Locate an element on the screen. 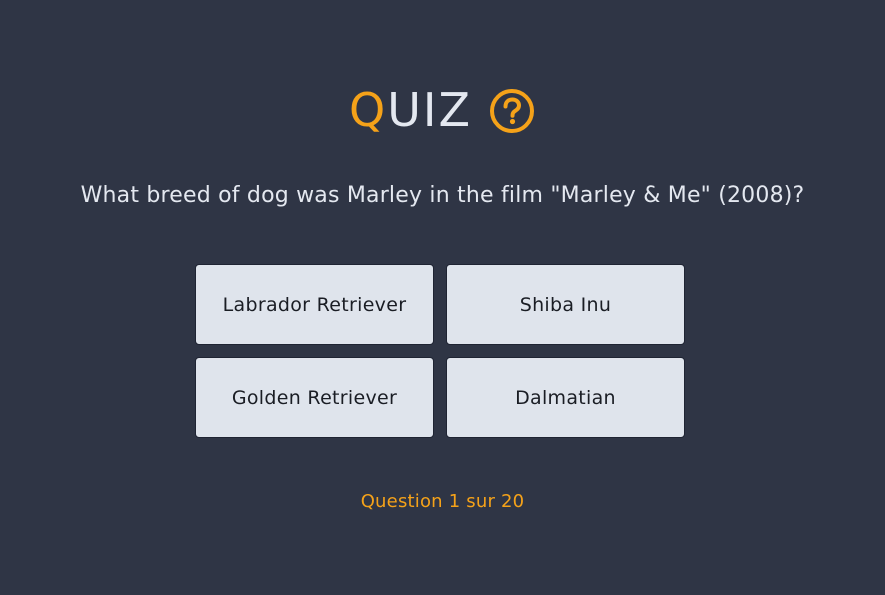 The width and height of the screenshot is (885, 595). quiz-title-rest: UIZ is located at coordinates (429, 110).